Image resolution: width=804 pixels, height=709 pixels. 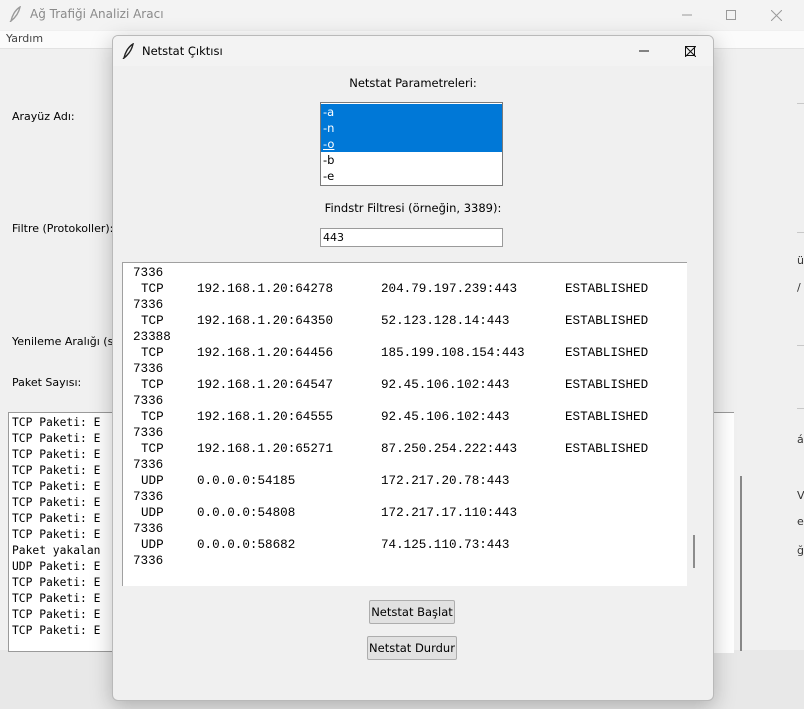 I want to click on connection-foreign: 92.45.106.102:443, so click(x=445, y=385).